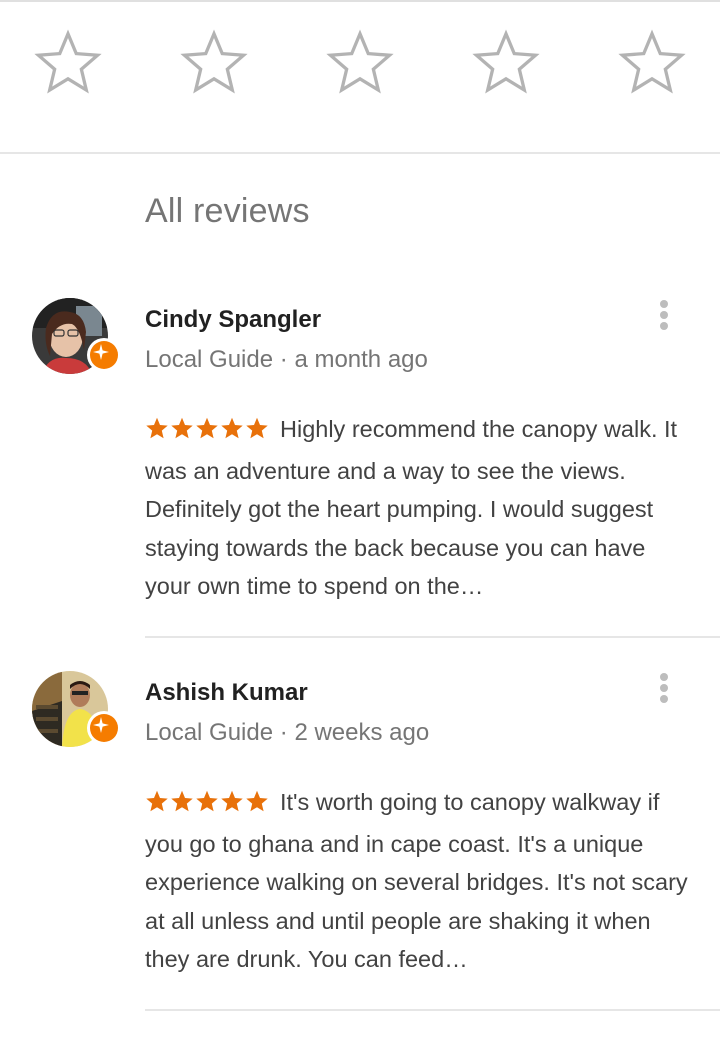 The image size is (720, 1040). Describe the element at coordinates (360, 153) in the screenshot. I see `section-divider` at that location.